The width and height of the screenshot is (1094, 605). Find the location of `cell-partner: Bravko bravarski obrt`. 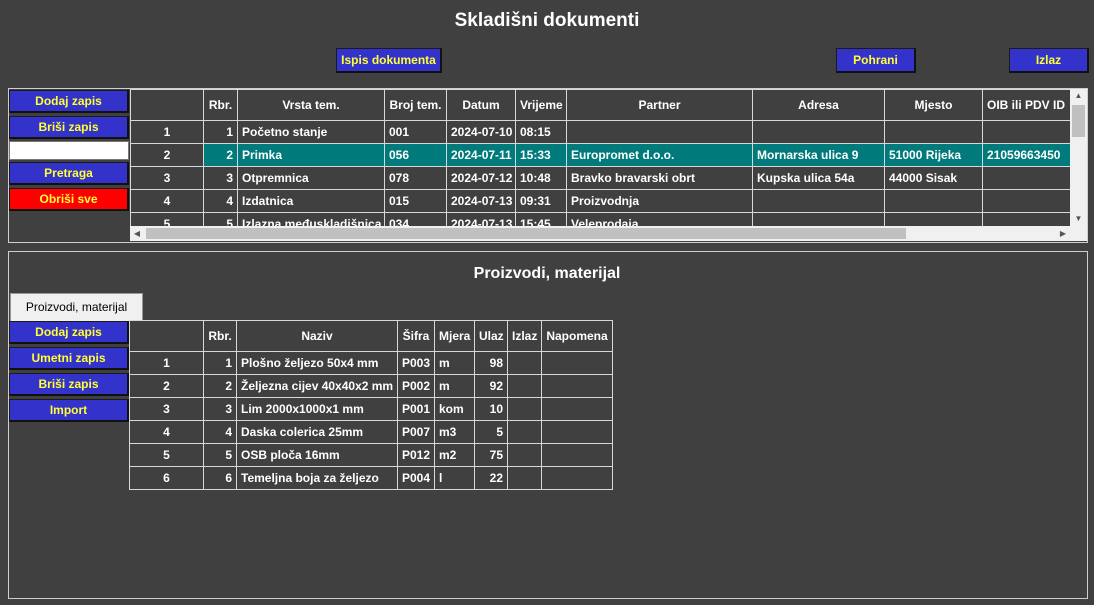

cell-partner: Bravko bravarski obrt is located at coordinates (659, 178).